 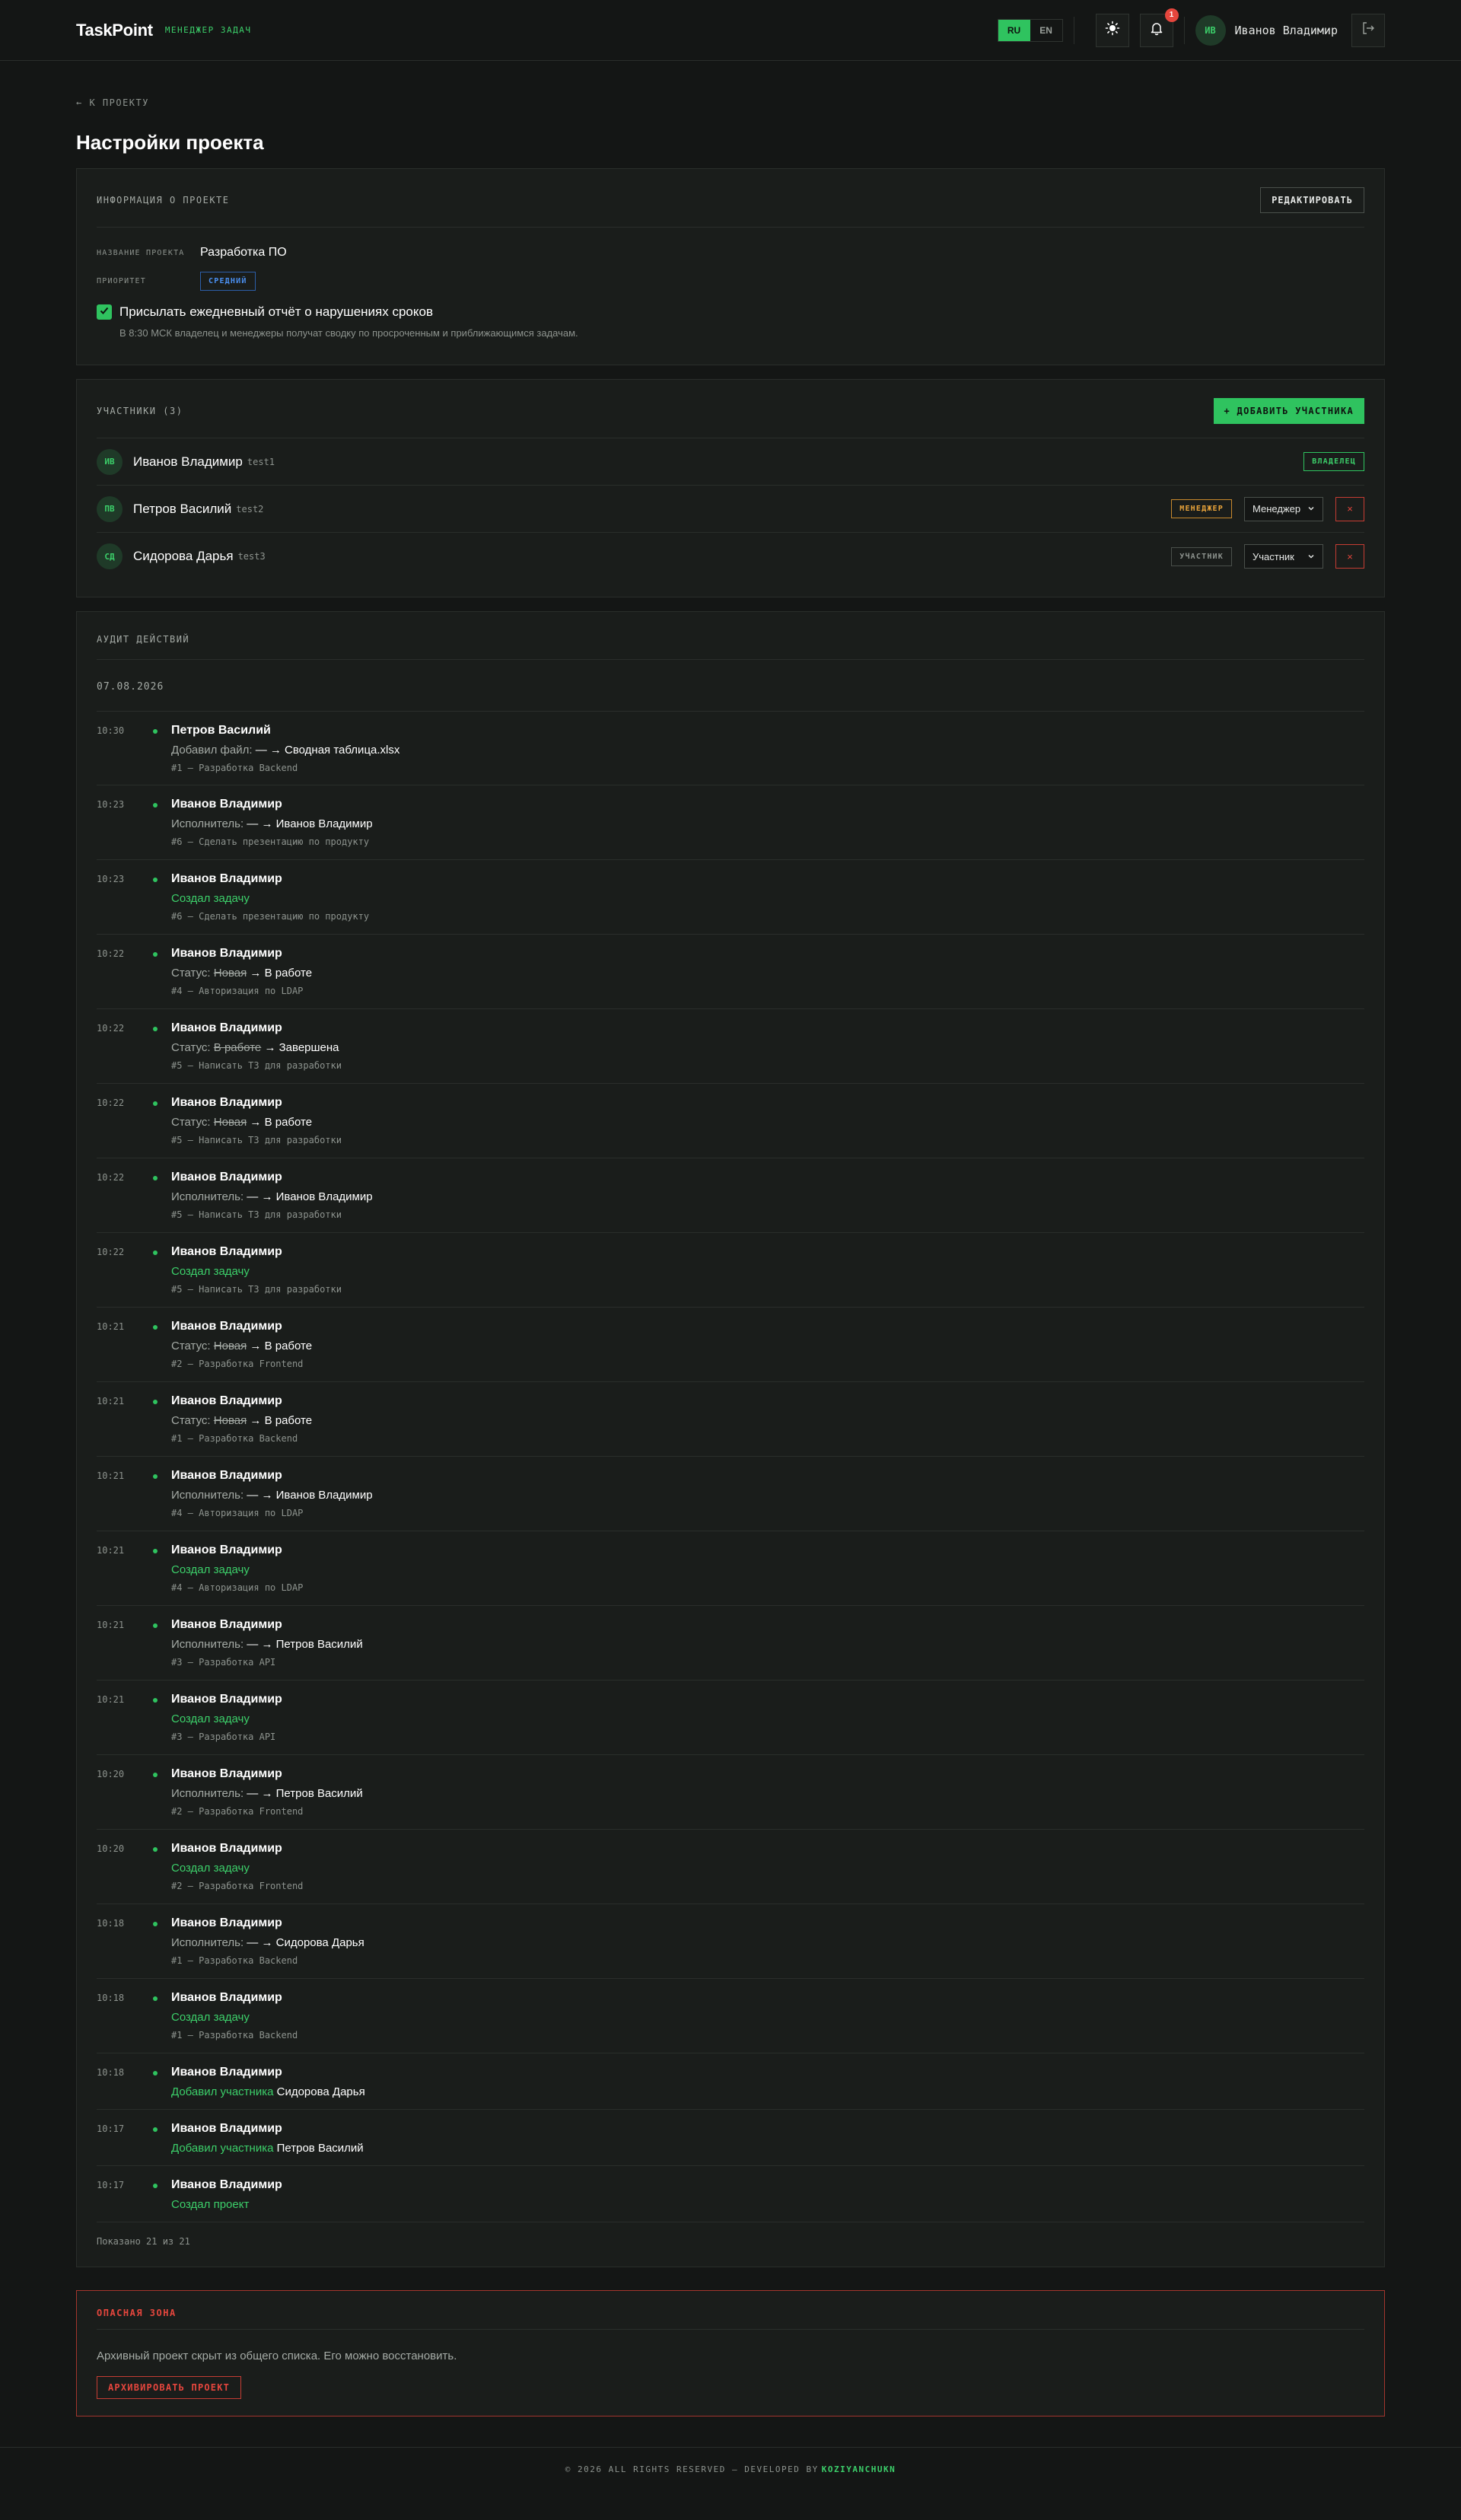 What do you see at coordinates (230, 1122) in the screenshot?
I see `audit-old-value: Новая` at bounding box center [230, 1122].